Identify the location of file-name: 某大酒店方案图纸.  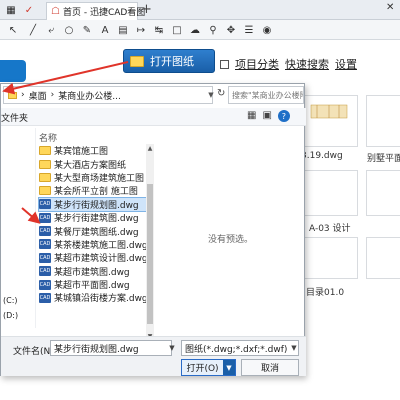
(90, 165).